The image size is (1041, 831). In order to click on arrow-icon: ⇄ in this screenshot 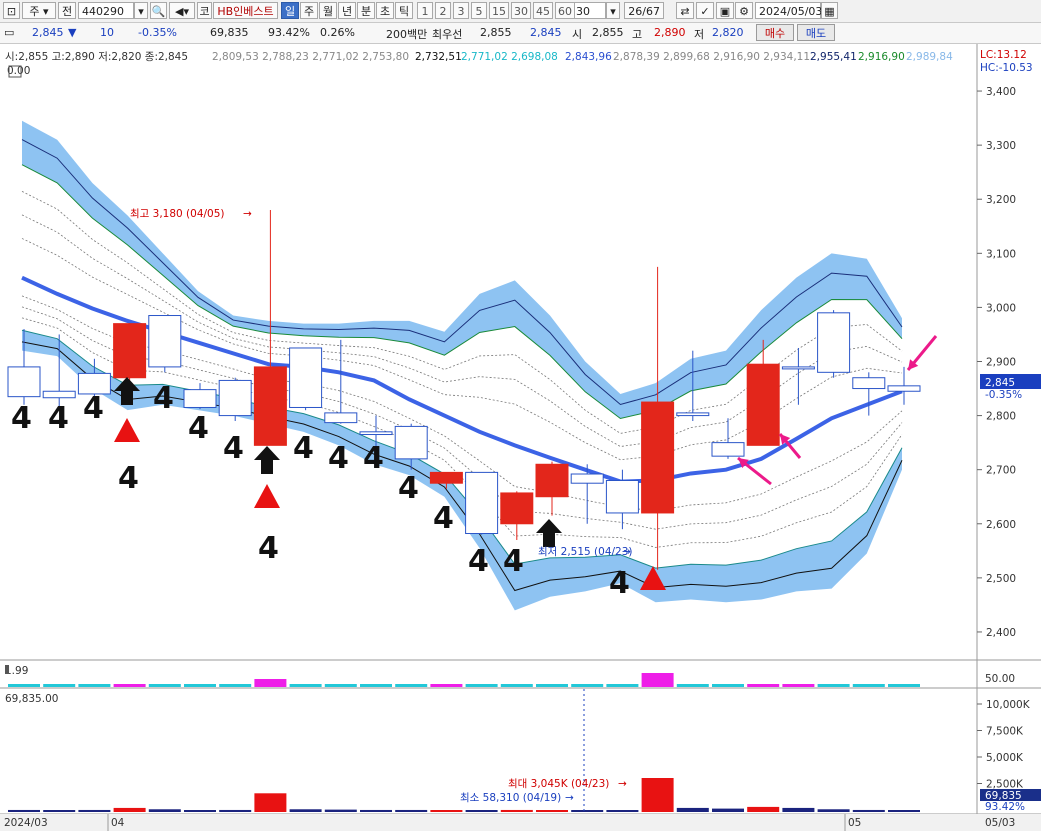, I will do `click(685, 10)`.